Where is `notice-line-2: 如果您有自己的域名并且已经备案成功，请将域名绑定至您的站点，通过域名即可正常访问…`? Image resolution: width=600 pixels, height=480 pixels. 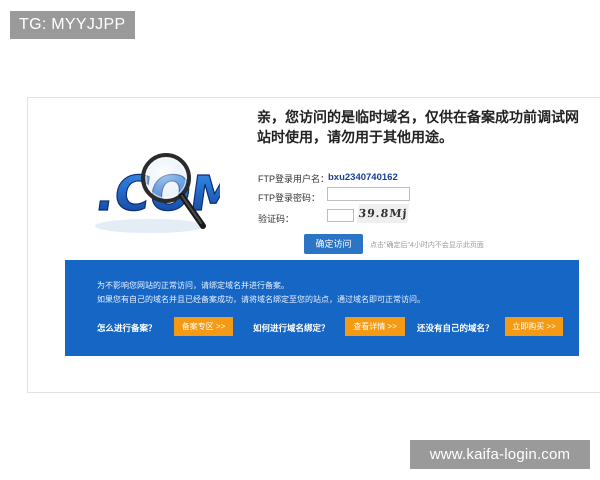 notice-line-2: 如果您有自己的域名并且已经备案成功，请将域名绑定至您的站点，通过域名即可正常访问… is located at coordinates (261, 299).